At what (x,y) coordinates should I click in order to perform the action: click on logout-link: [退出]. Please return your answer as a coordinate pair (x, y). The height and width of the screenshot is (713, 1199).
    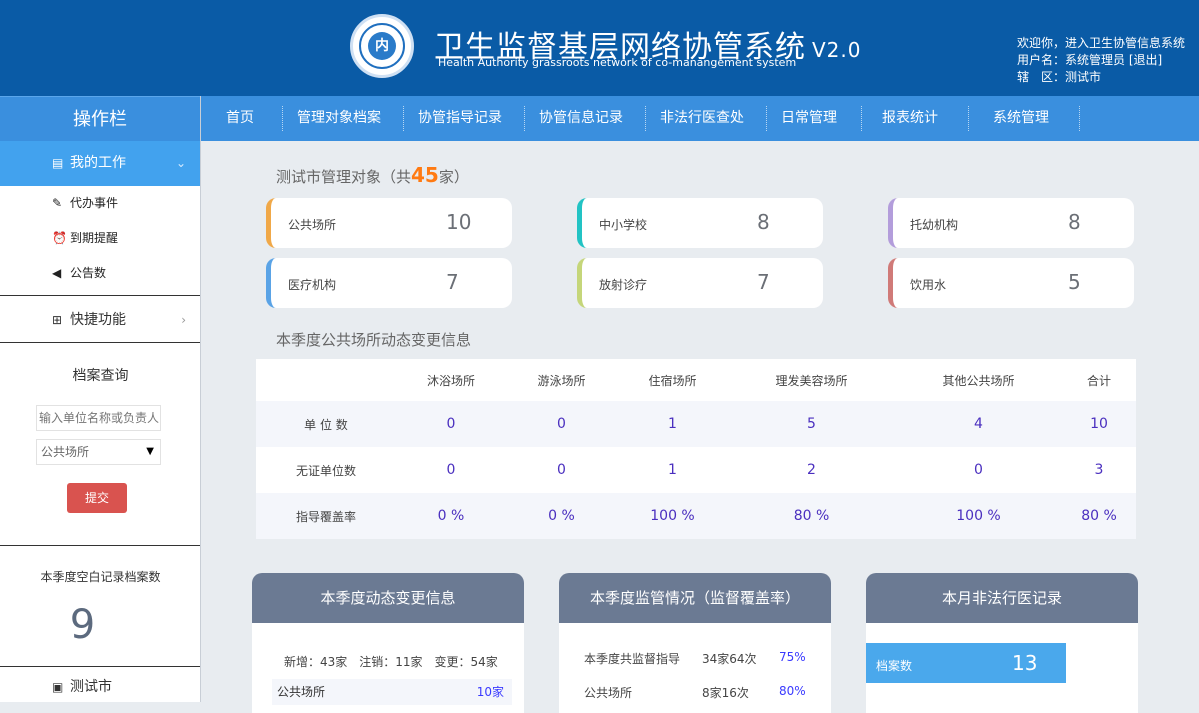
    Looking at the image, I should click on (1145, 60).